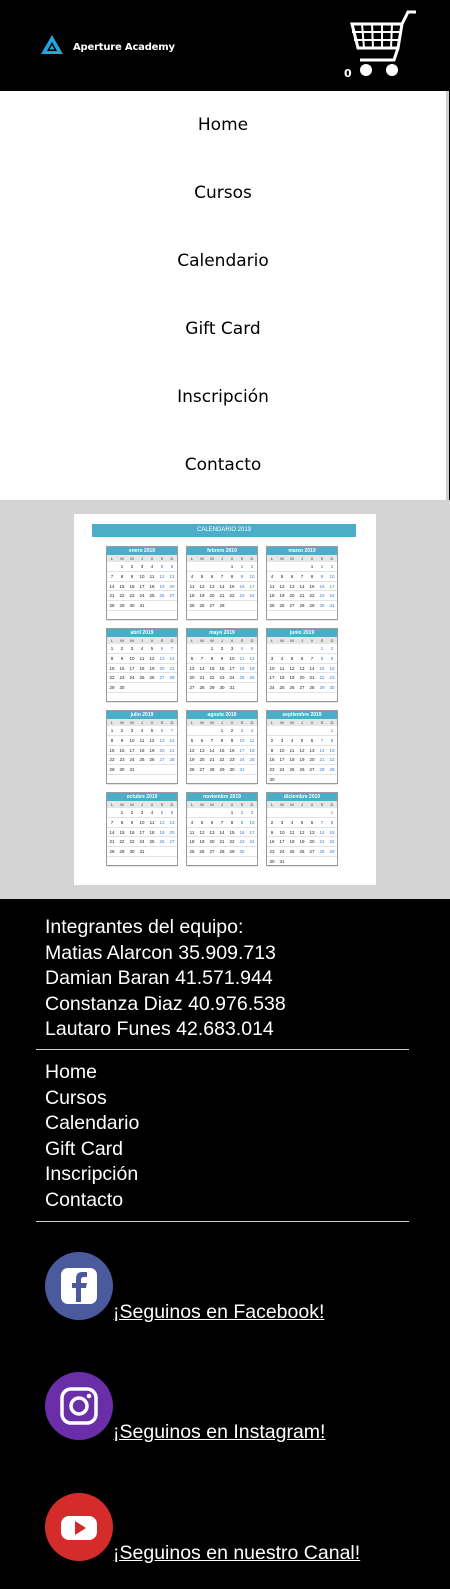  What do you see at coordinates (92, 1124) in the screenshot?
I see `footer-link-calendario: Calendario` at bounding box center [92, 1124].